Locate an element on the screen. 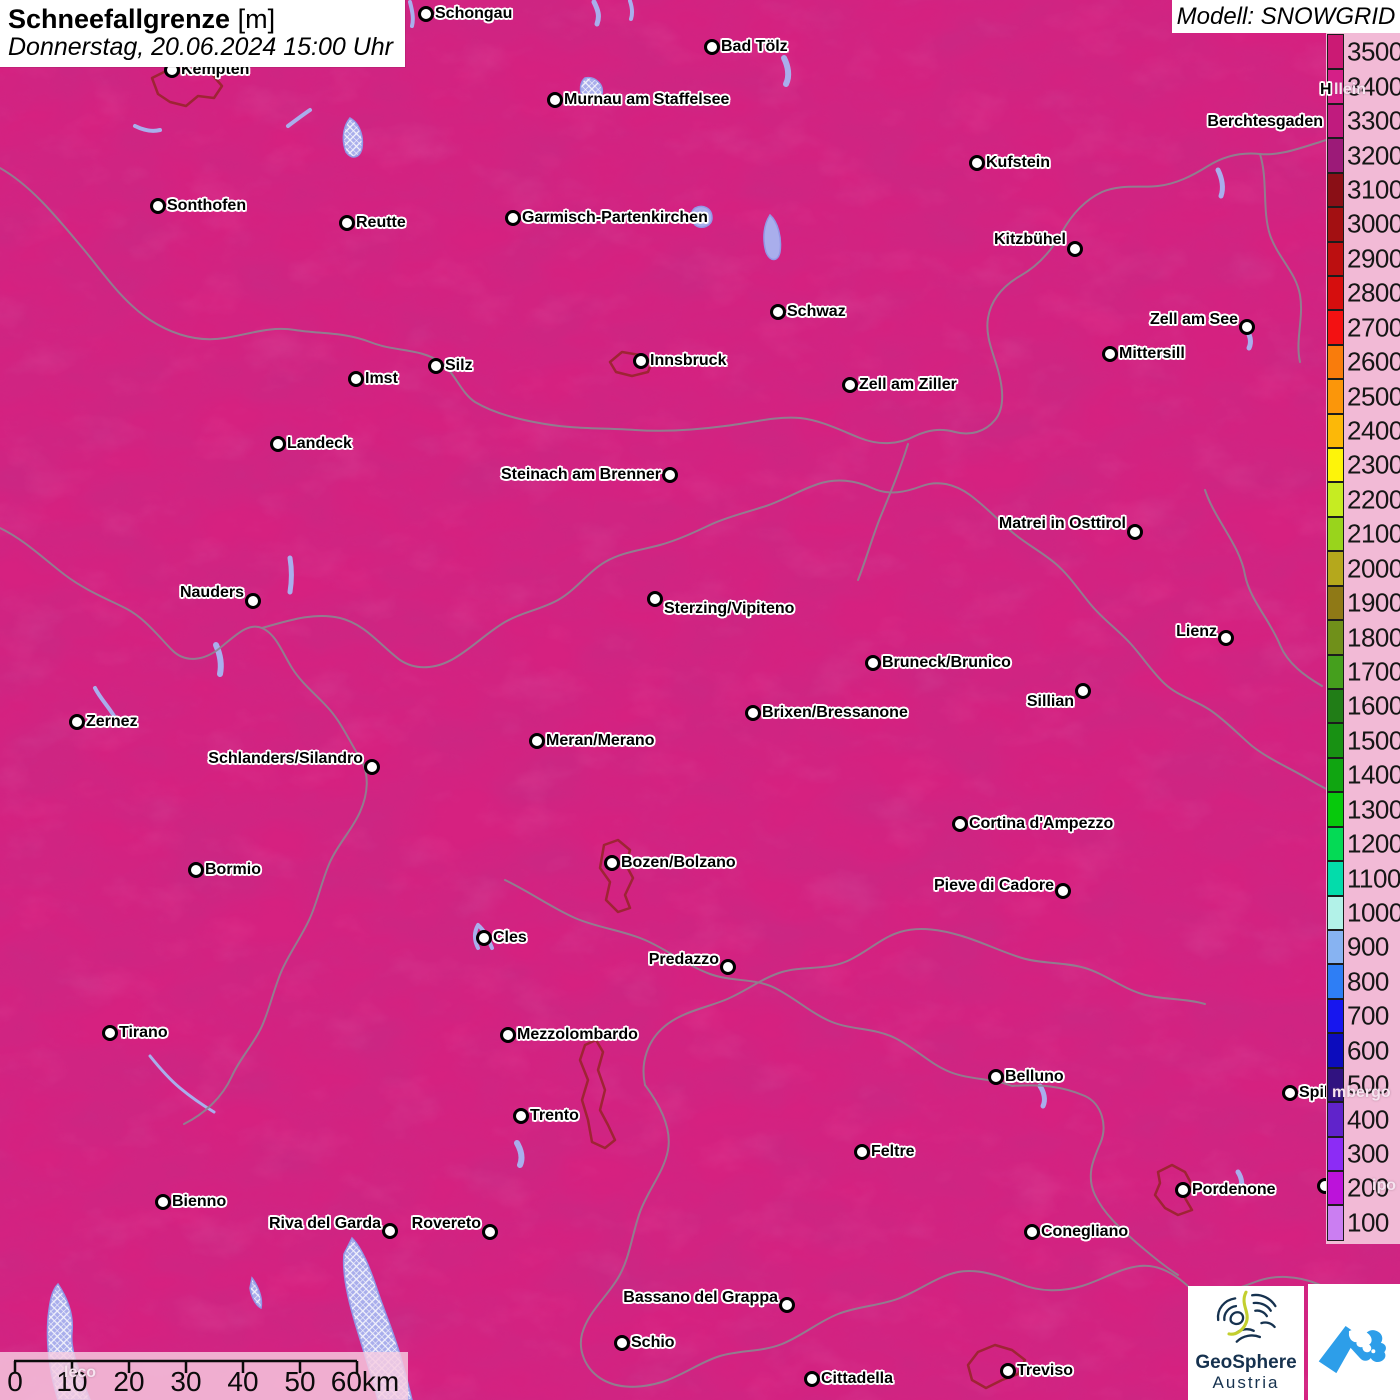 This screenshot has width=1400, height=1400. city-label: Steinach am Brenner is located at coordinates (580, 474).